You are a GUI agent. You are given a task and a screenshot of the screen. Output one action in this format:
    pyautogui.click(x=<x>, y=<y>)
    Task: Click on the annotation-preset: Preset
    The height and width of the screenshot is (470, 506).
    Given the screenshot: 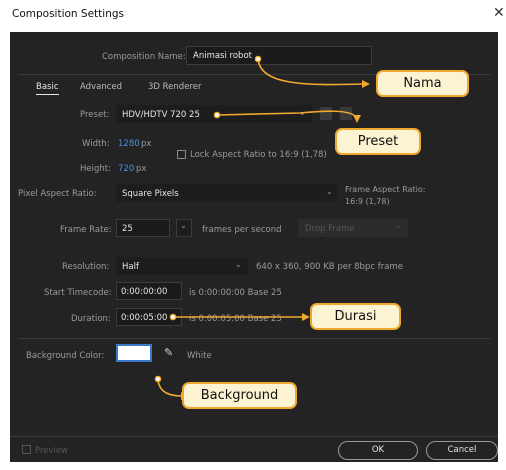 What is the action you would take?
    pyautogui.click(x=378, y=141)
    